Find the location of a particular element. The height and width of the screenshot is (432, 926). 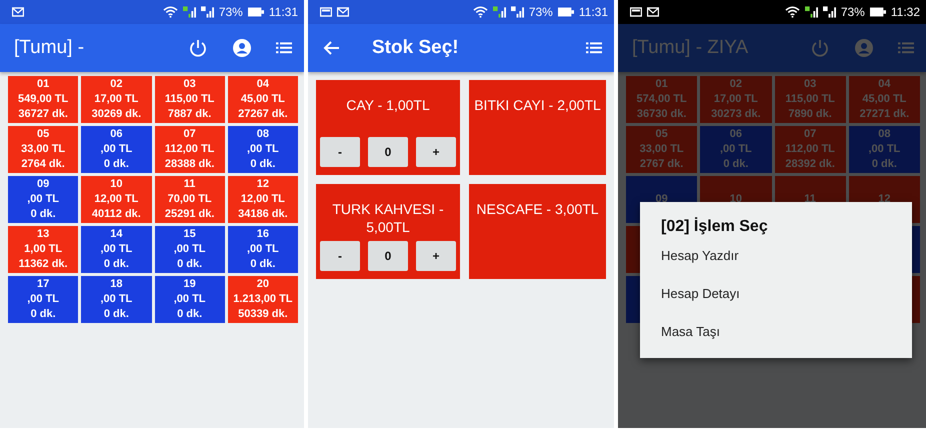

product-card: BITKI CAYI - 2,00TL is located at coordinates (537, 127).